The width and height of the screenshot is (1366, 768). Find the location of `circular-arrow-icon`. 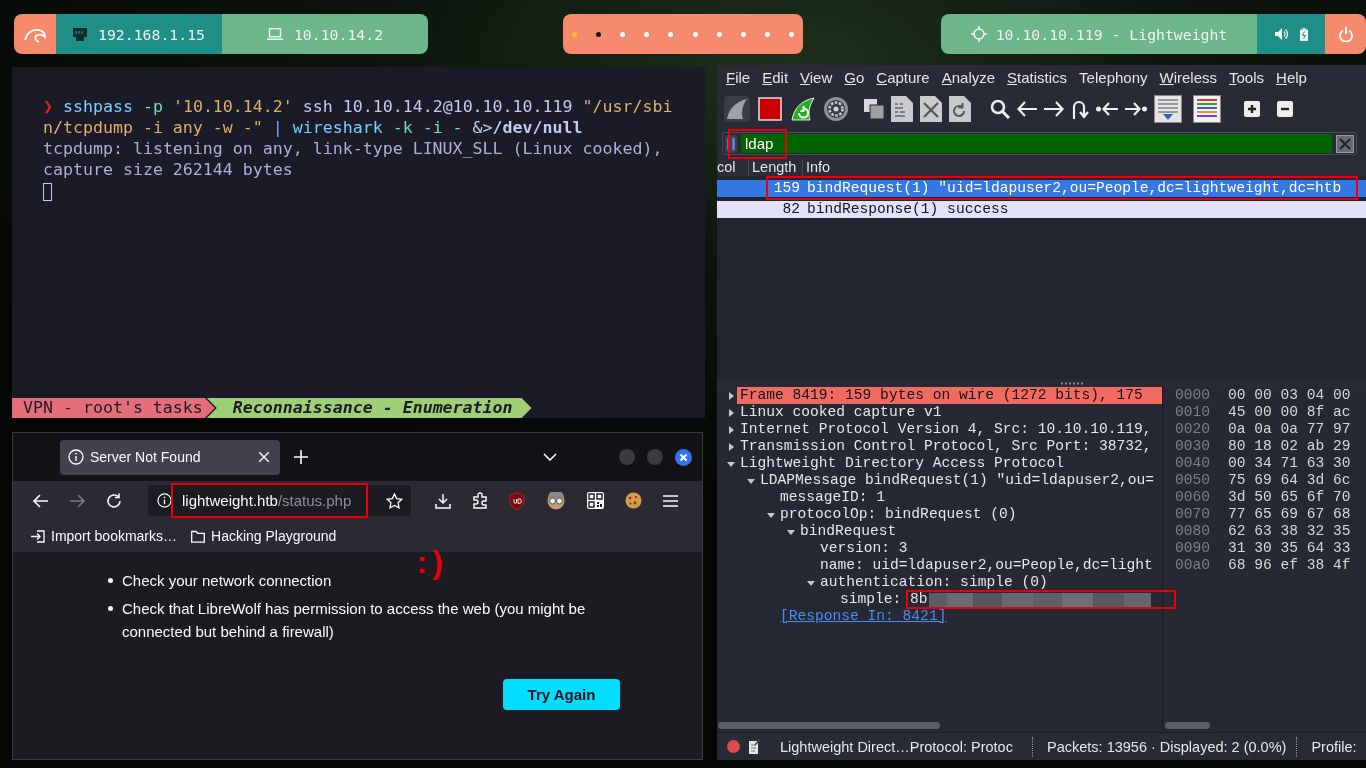

circular-arrow-icon is located at coordinates (114, 500).